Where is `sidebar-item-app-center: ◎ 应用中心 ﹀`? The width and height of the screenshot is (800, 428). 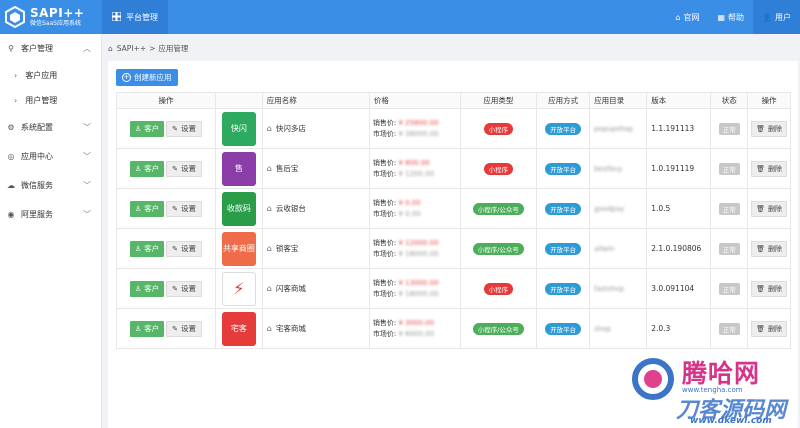 sidebar-item-app-center: ◎ 应用中心 ﹀ is located at coordinates (50, 156).